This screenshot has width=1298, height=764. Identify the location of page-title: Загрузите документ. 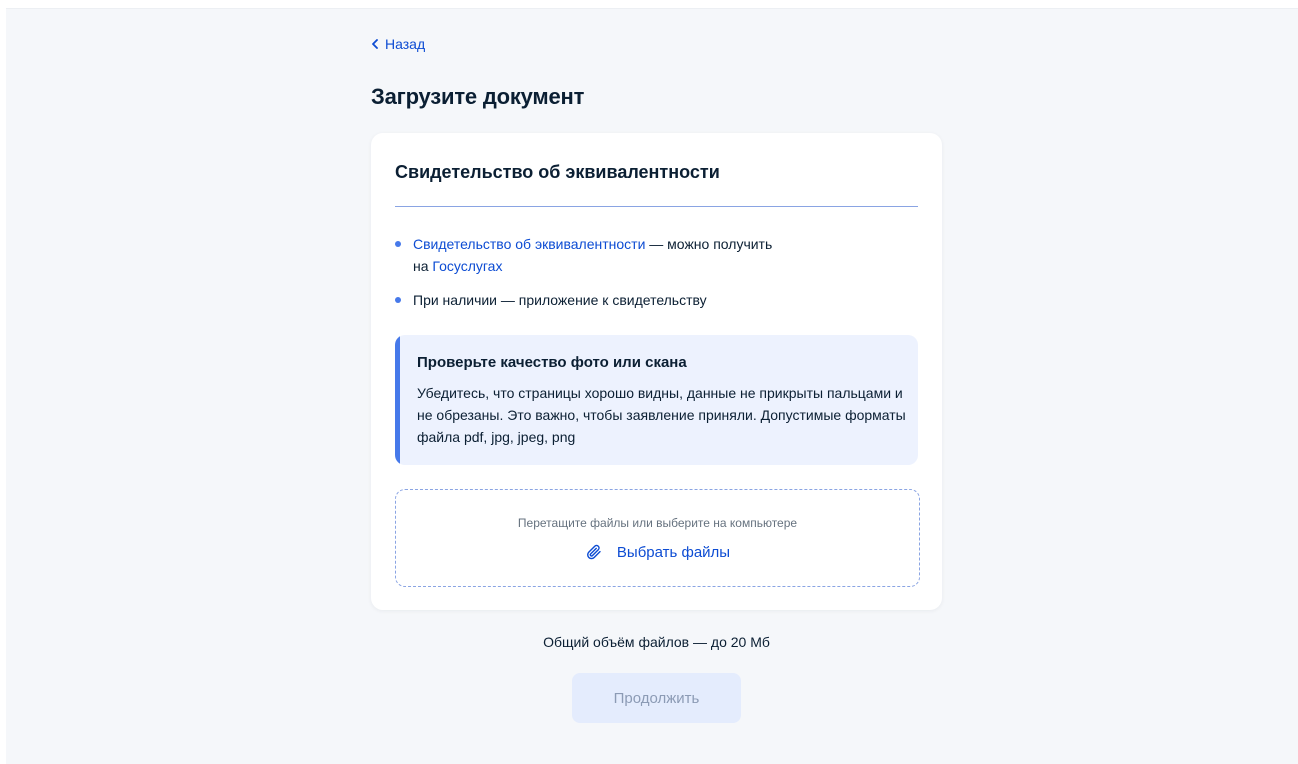
(478, 96).